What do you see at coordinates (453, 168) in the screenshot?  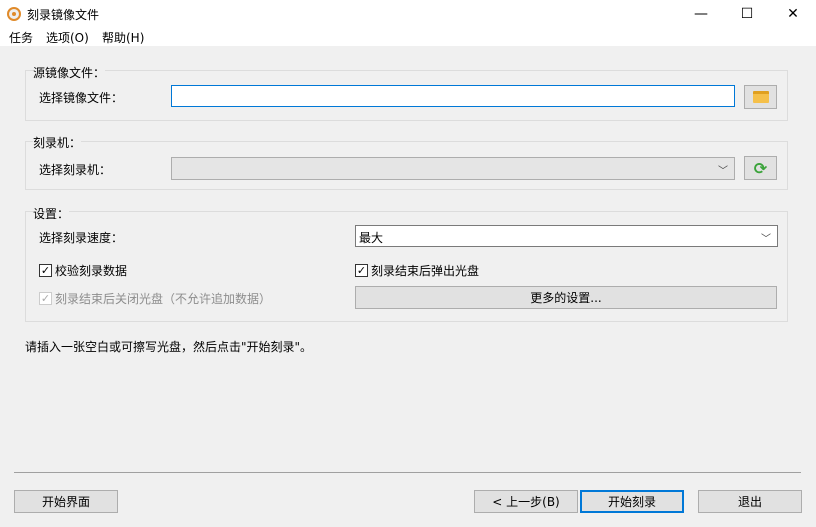 I see `burner-select: ﹀` at bounding box center [453, 168].